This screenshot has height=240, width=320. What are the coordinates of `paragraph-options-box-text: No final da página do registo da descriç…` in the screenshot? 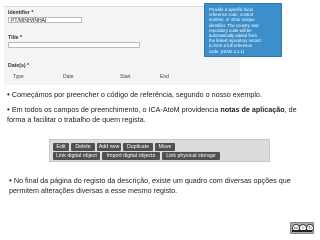 It's located at (150, 185).